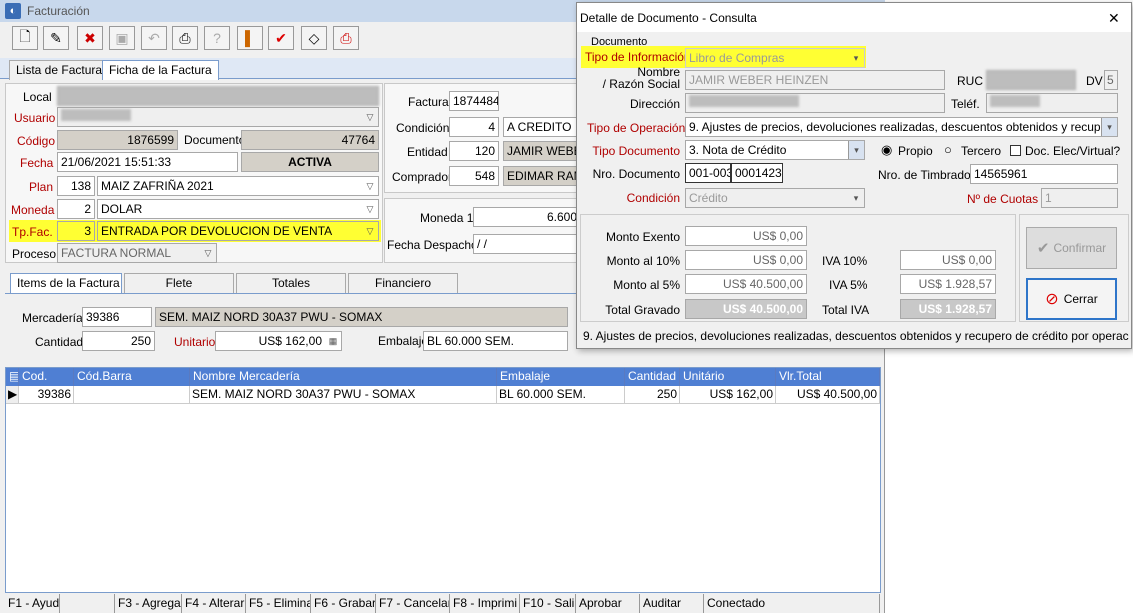 The width and height of the screenshot is (1133, 613). What do you see at coordinates (608, 603) in the screenshot?
I see `status-aprobar: Aprobar` at bounding box center [608, 603].